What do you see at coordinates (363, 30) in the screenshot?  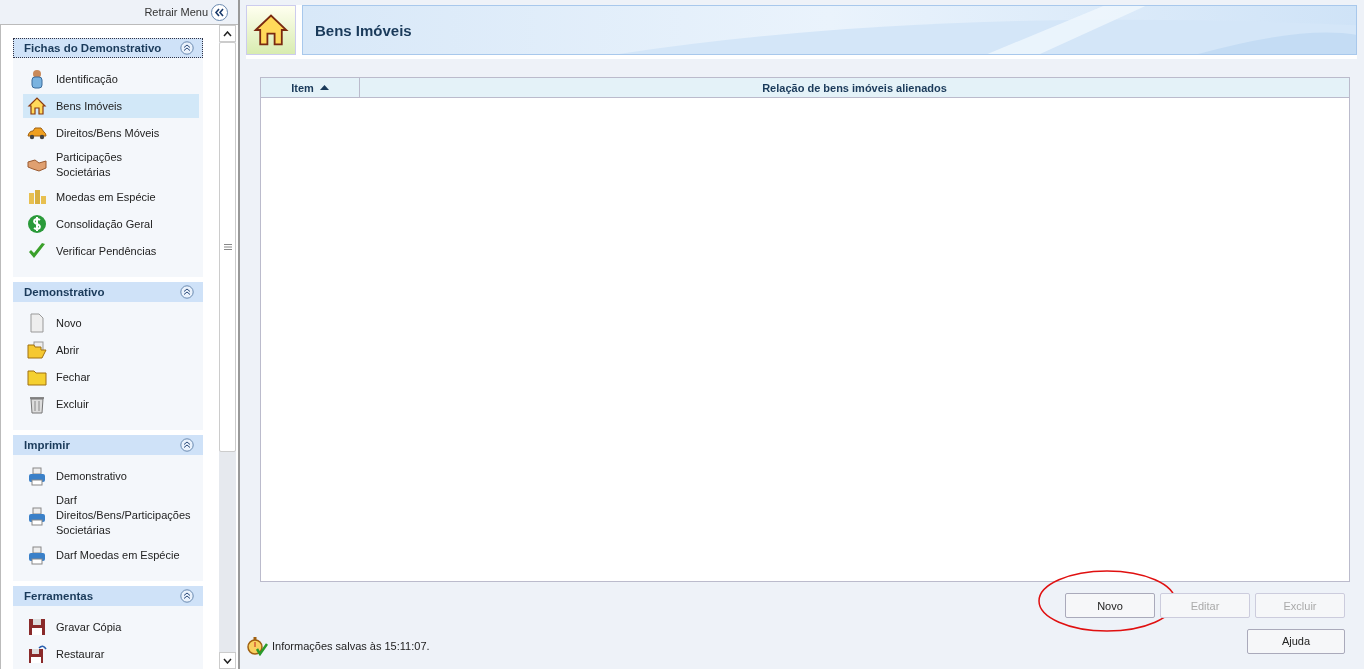 I see `page-title: Bens Imóveis` at bounding box center [363, 30].